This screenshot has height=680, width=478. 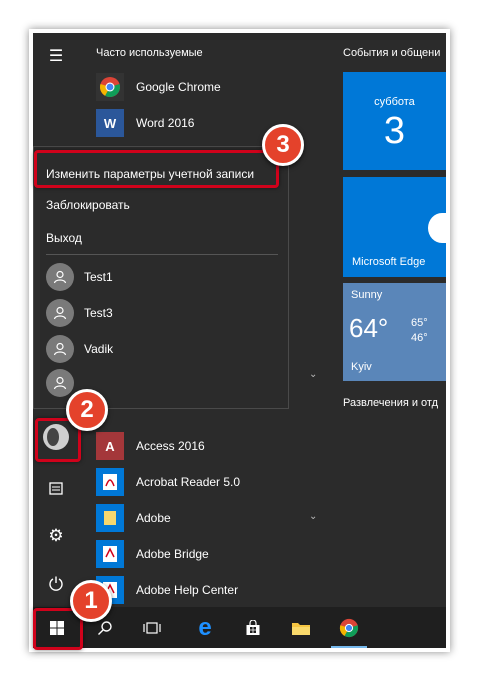 I want to click on weather-high: 65°, so click(x=419, y=323).